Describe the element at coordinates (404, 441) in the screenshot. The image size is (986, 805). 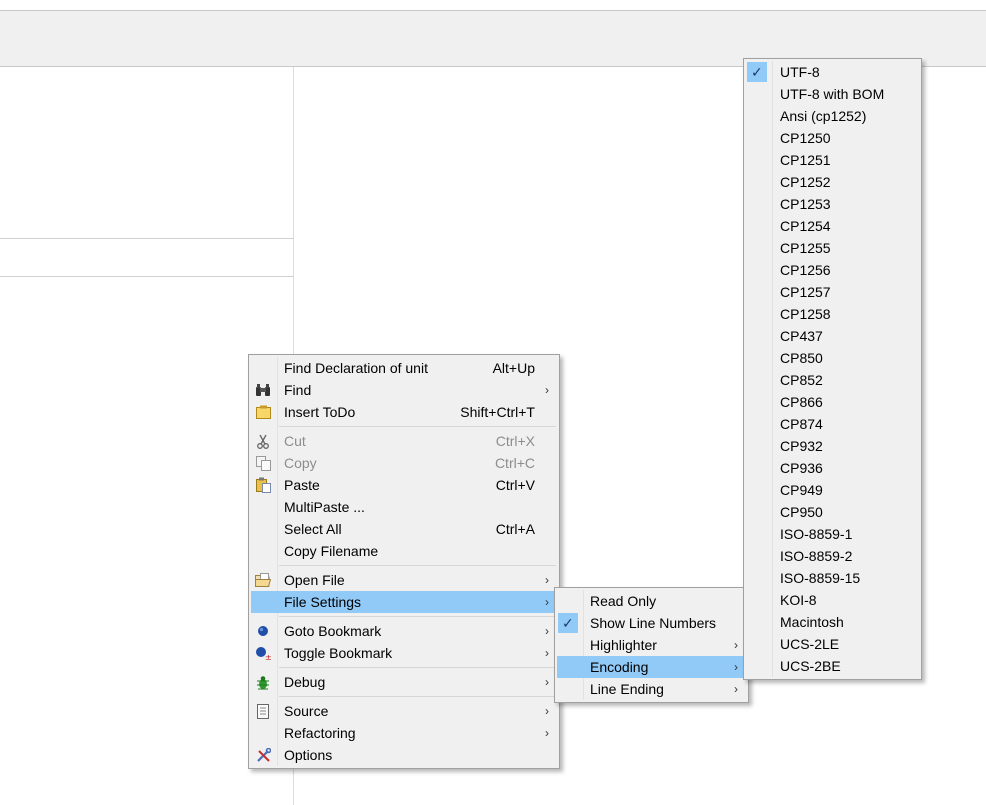
I see `menu-item-cut: Cut Ctrl+X` at that location.